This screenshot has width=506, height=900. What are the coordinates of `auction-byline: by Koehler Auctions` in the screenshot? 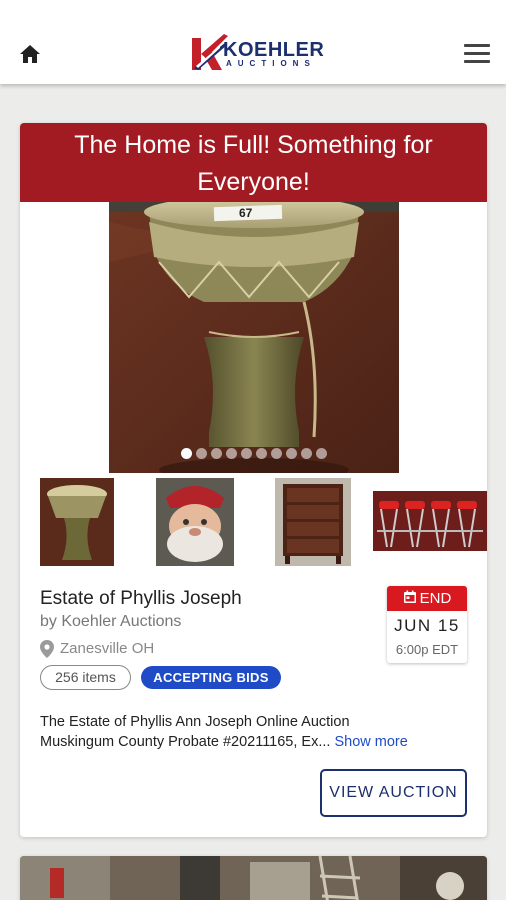 It's located at (111, 621).